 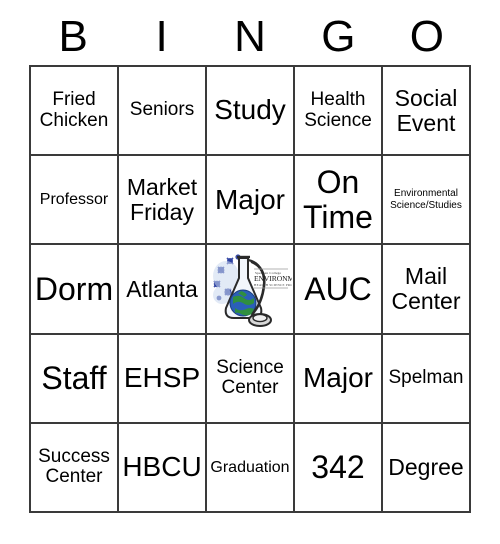 I want to click on bingo-cell: Success Center, so click(x=75, y=468).